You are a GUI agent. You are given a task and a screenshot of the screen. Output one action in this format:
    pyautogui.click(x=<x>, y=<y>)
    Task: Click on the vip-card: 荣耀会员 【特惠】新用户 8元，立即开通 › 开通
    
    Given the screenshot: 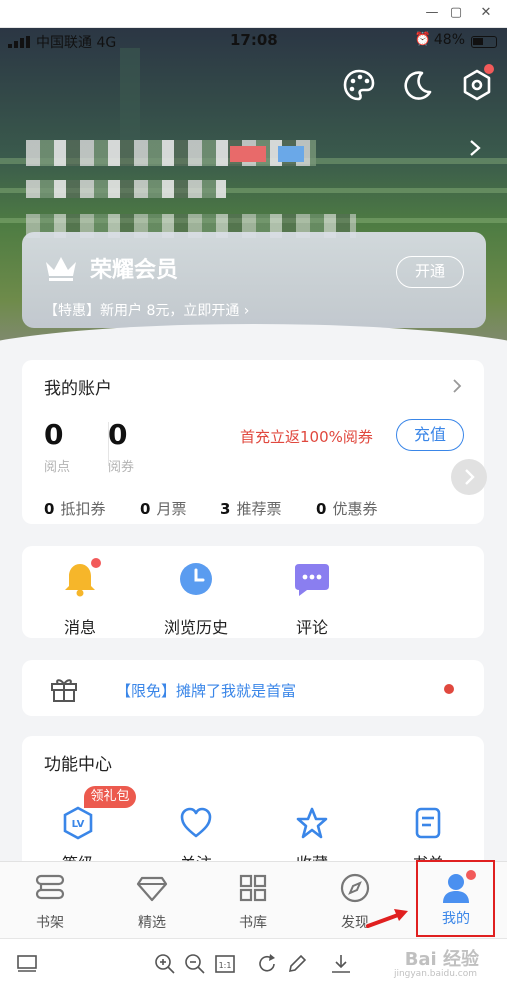 What is the action you would take?
    pyautogui.click(x=254, y=280)
    